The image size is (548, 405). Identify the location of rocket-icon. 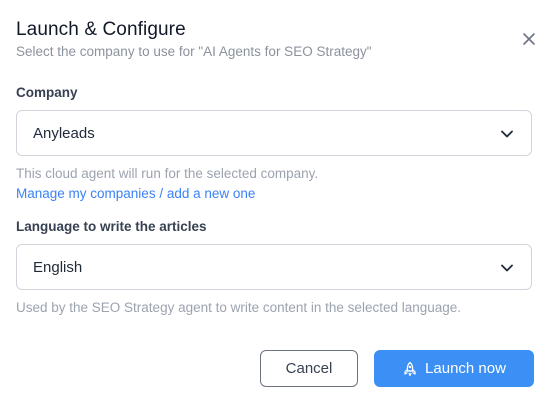
(410, 368).